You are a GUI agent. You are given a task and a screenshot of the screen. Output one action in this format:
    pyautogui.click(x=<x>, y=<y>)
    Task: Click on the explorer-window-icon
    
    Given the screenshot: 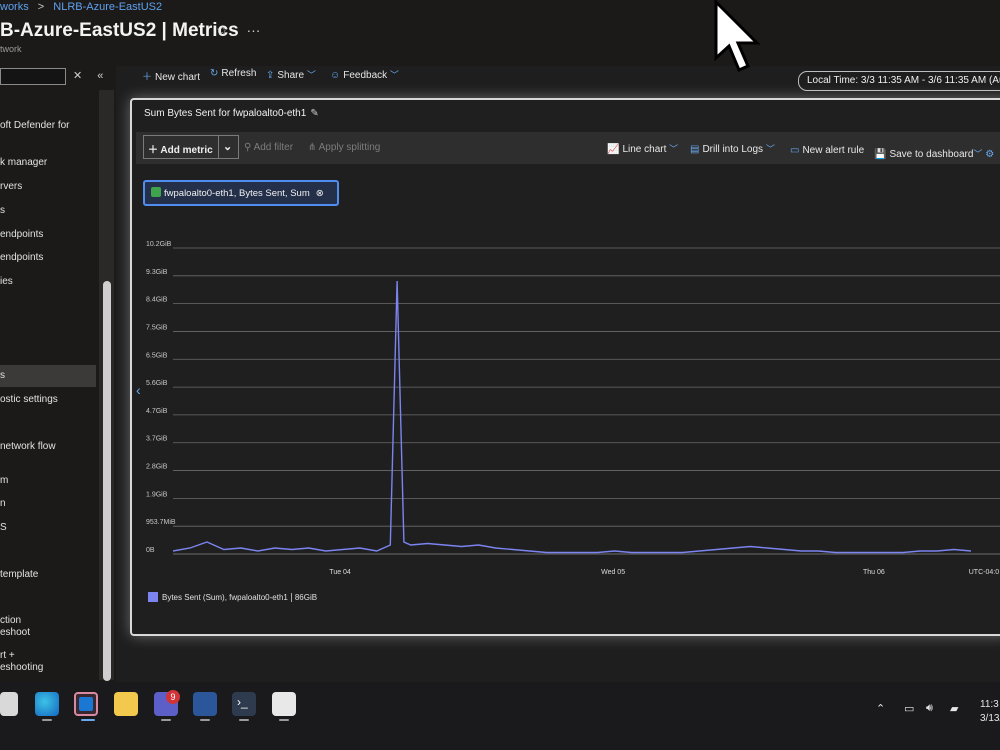 What is the action you would take?
    pyautogui.click(x=9, y=704)
    